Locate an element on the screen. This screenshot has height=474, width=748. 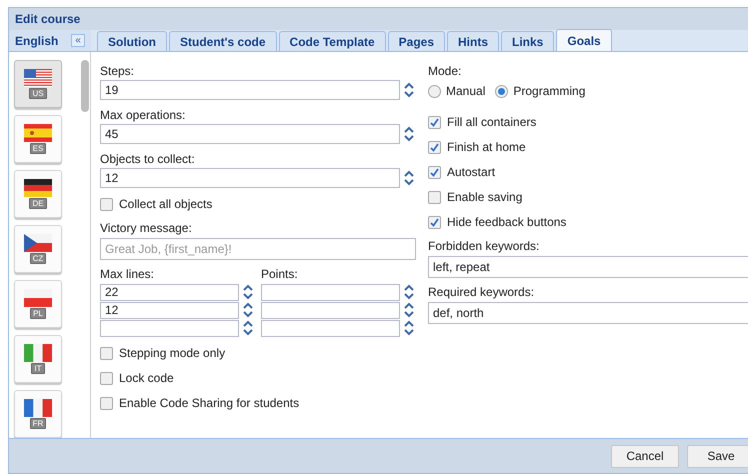
number-field: 19 is located at coordinates (250, 90).